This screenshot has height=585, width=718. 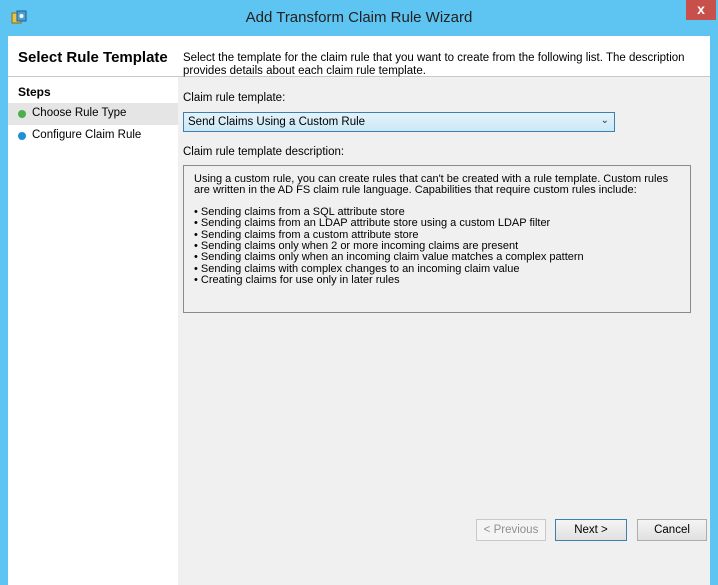 I want to click on steps-title: Steps, so click(x=34, y=92).